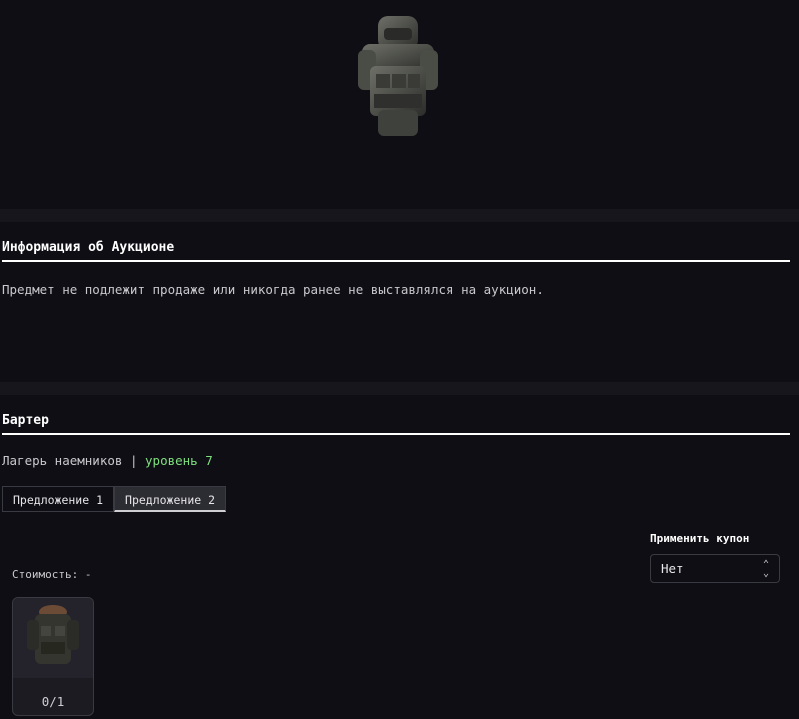 This screenshot has height=719, width=799. What do you see at coordinates (58, 499) in the screenshot?
I see `tab-offer-1: Предложение 1` at bounding box center [58, 499].